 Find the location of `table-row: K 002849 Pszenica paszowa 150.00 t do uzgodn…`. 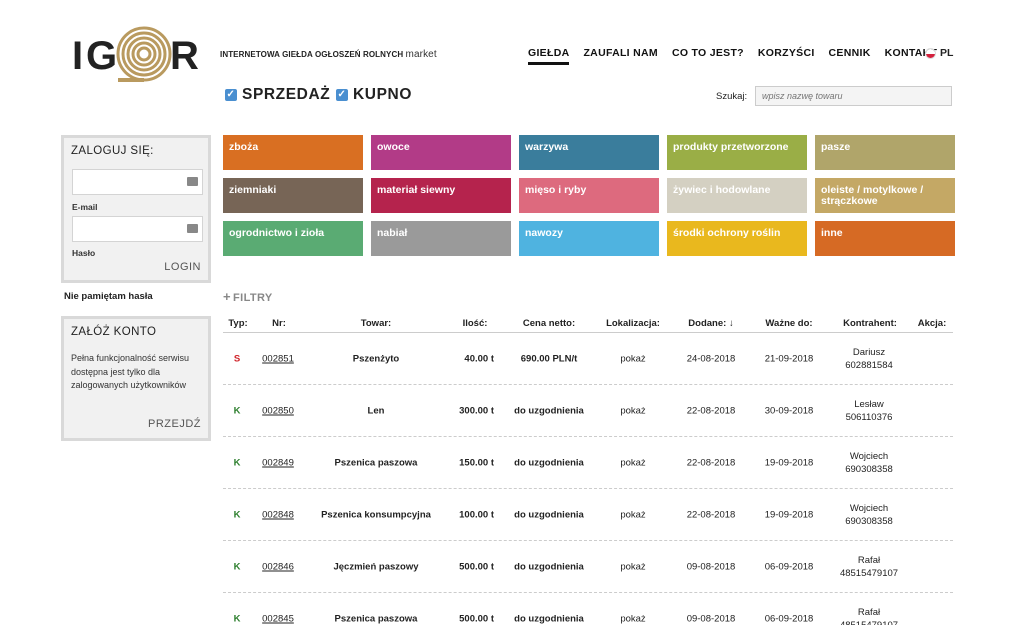

table-row: K 002849 Pszenica paszowa 150.00 t do uzgodn… is located at coordinates (588, 463).